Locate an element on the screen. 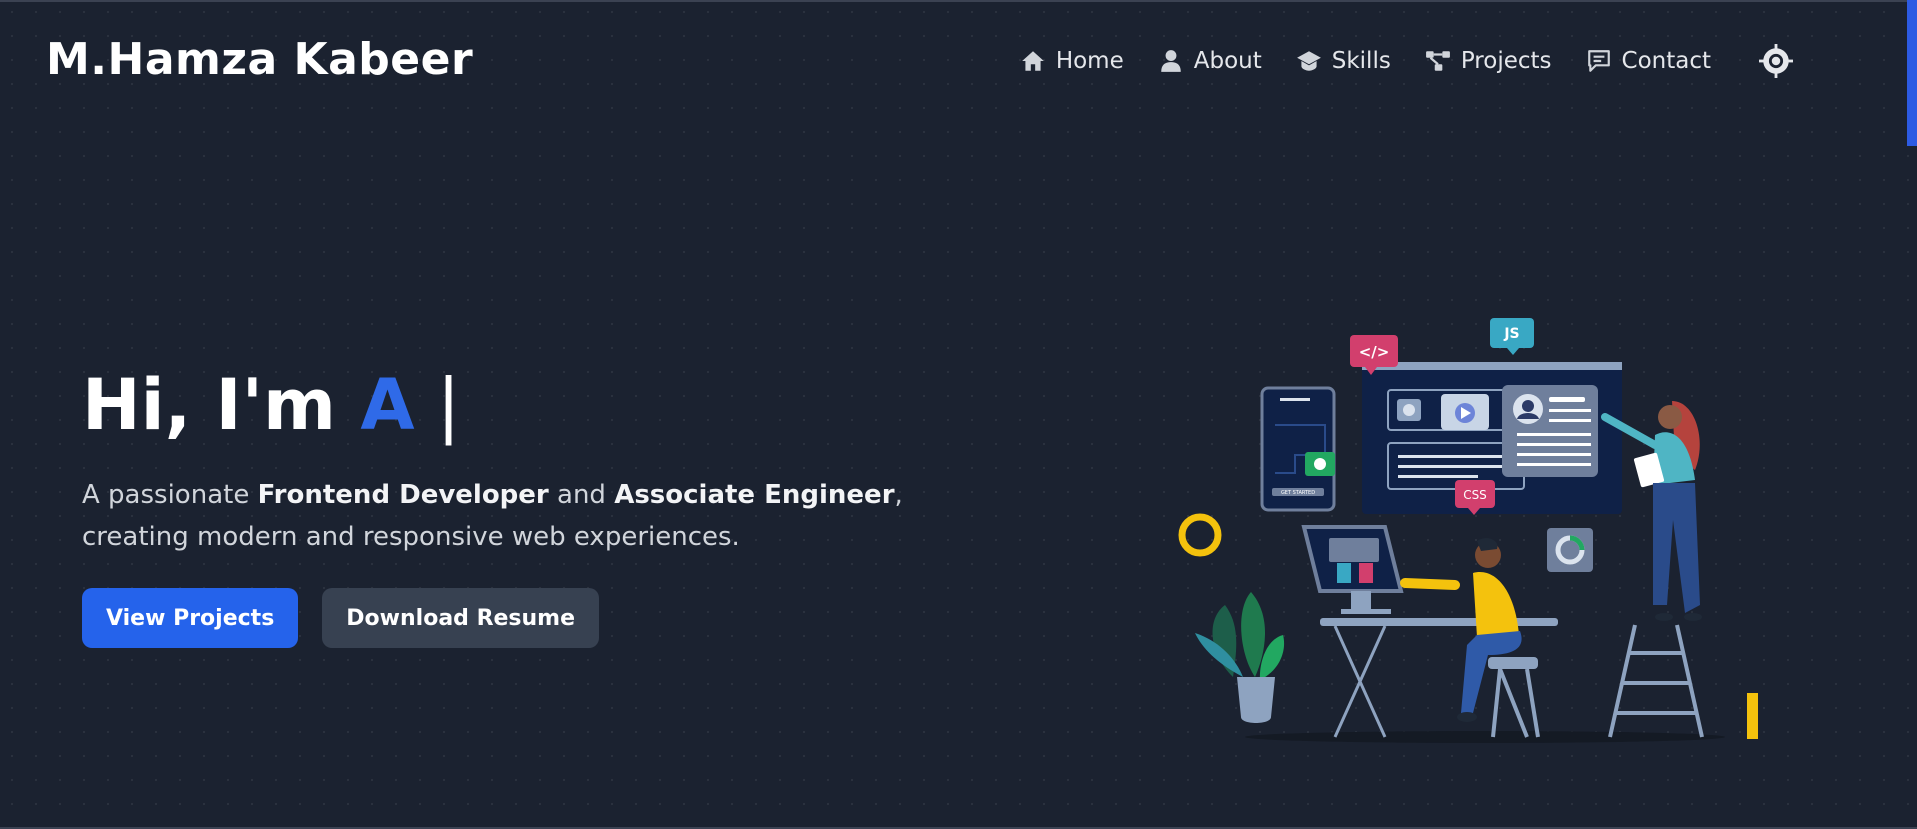  home-icon is located at coordinates (1032, 61).